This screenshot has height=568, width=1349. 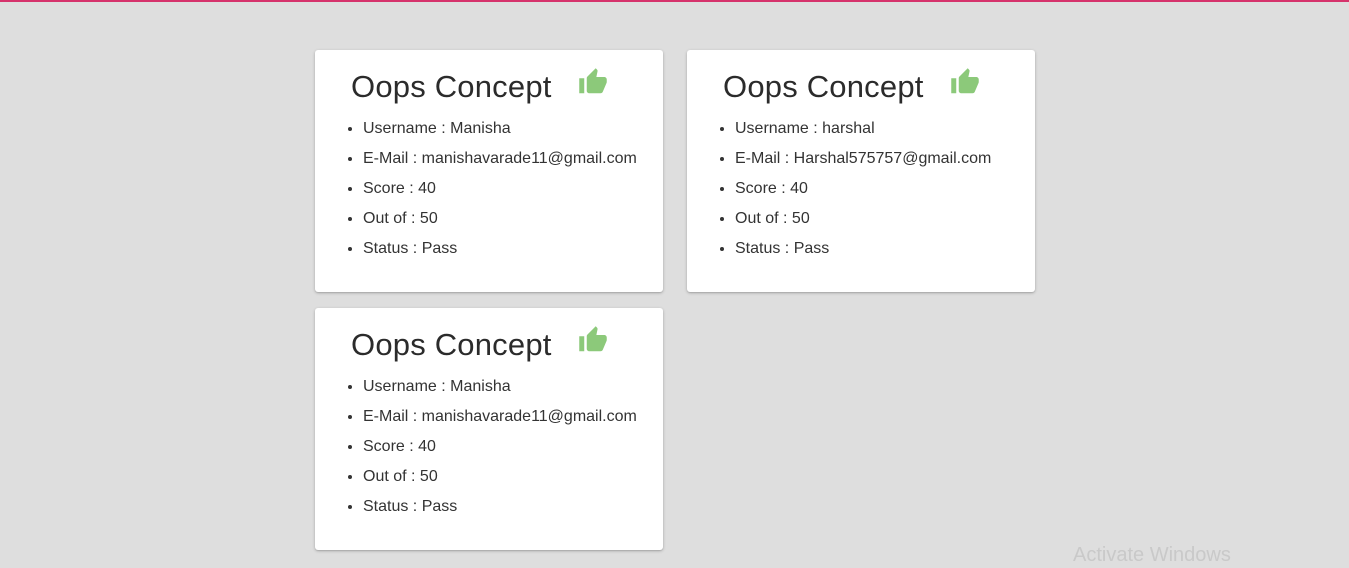 What do you see at coordinates (863, 159) in the screenshot?
I see `email-item: E-Mail : Harshal575757@gmail.com` at bounding box center [863, 159].